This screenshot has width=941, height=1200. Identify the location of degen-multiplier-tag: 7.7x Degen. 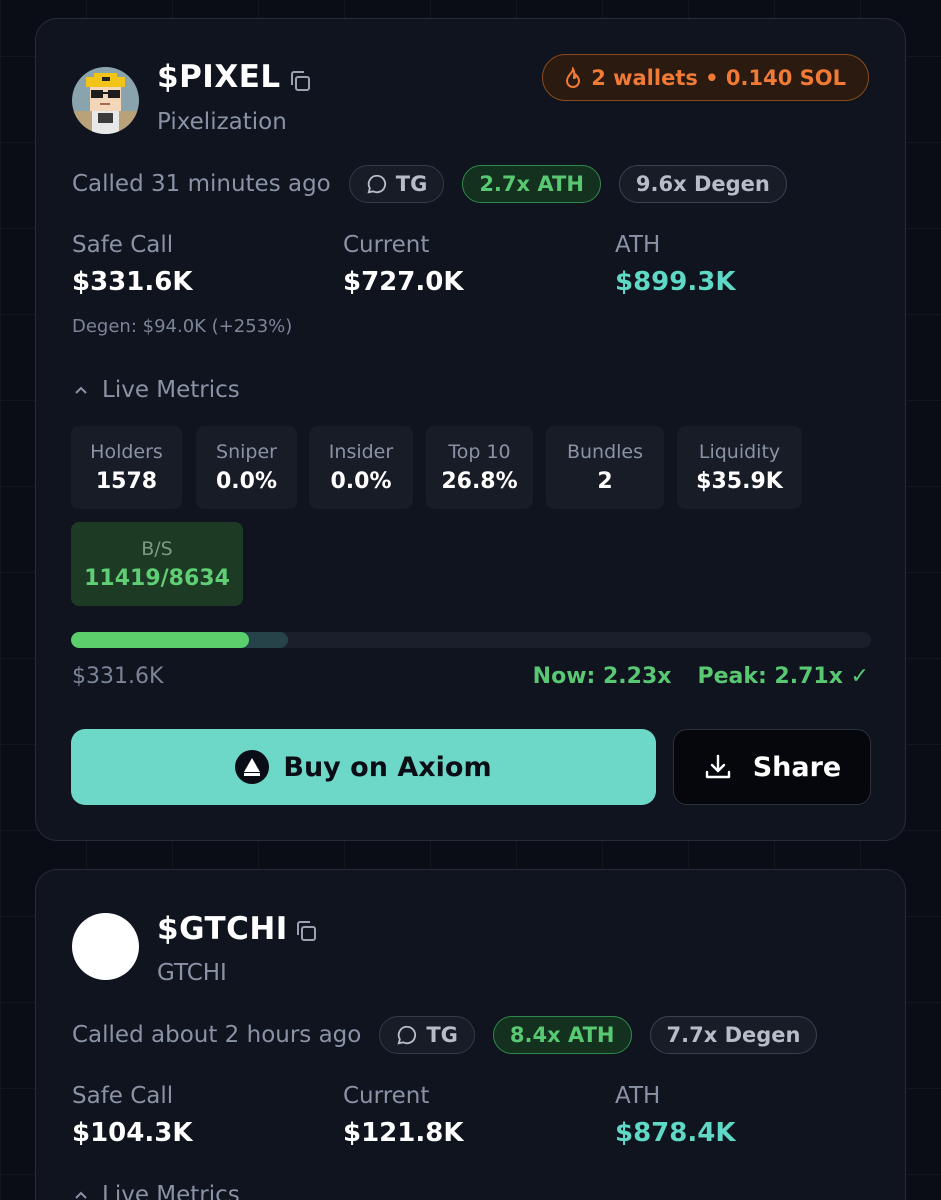
(733, 1035).